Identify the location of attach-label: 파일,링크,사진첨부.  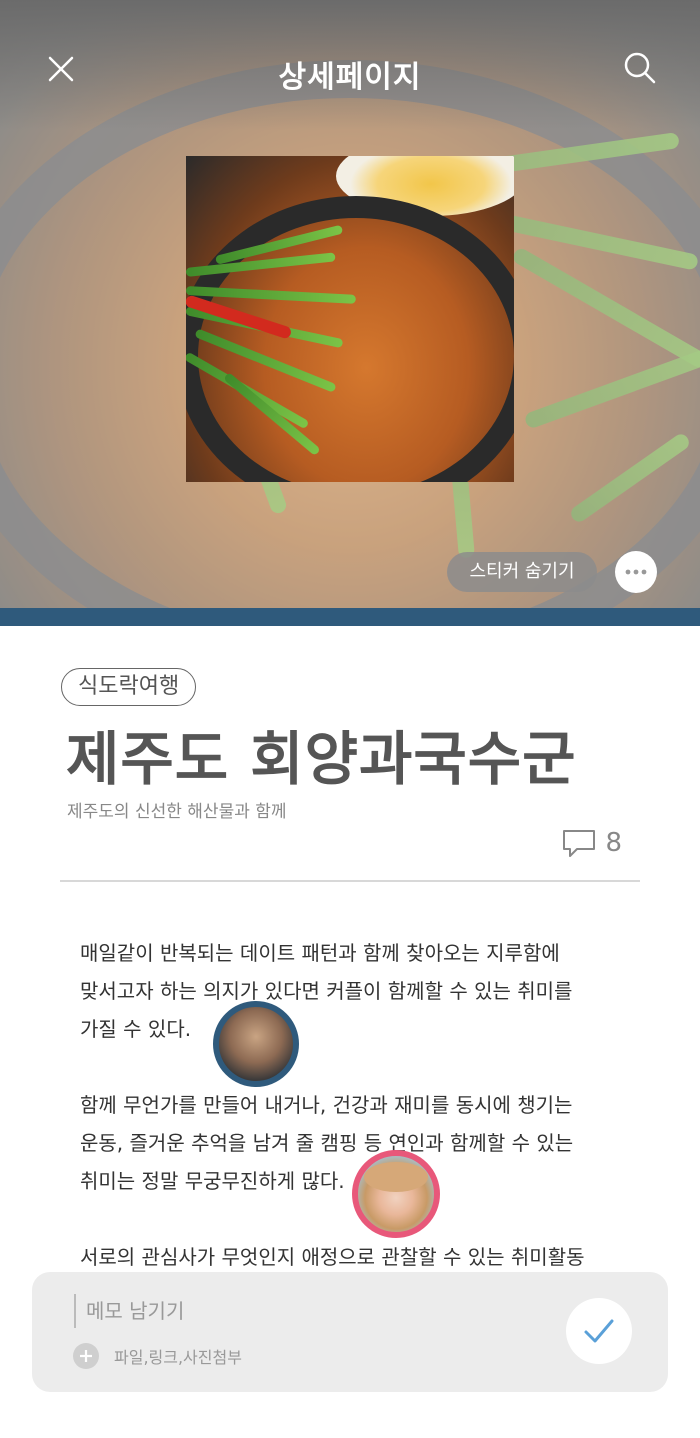
(178, 1357).